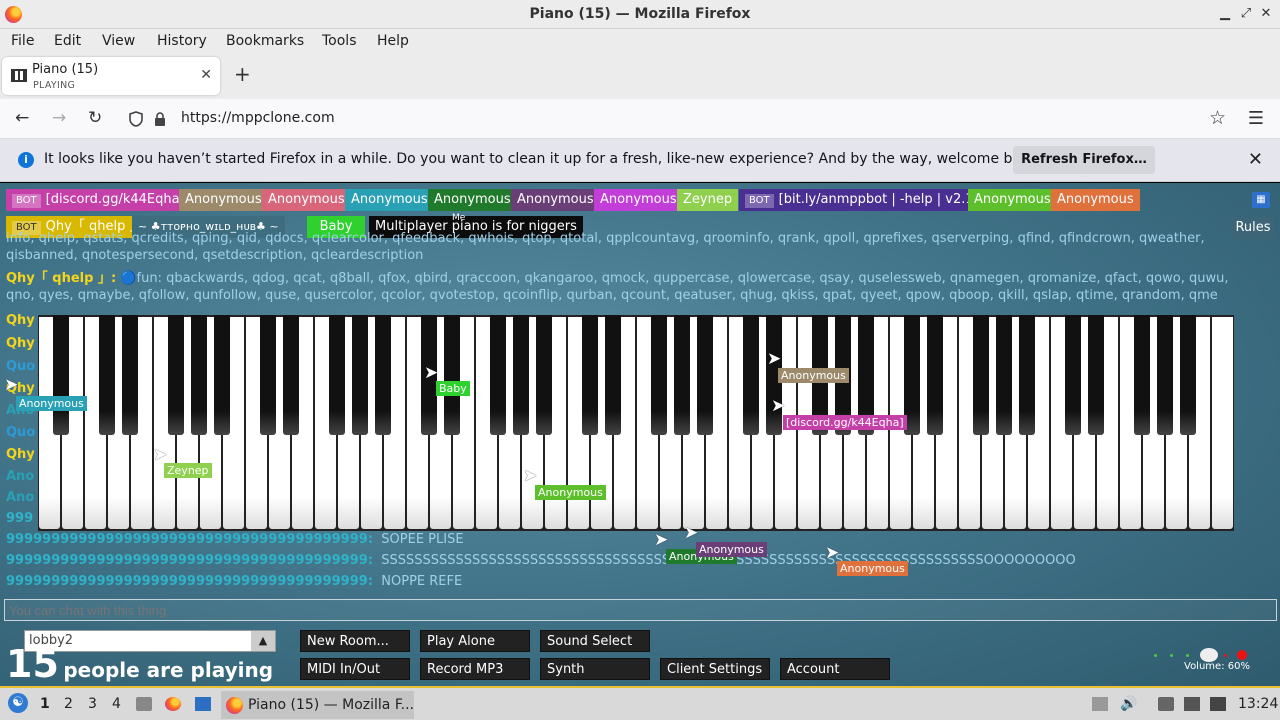  What do you see at coordinates (116, 704) in the screenshot?
I see `workspace-4: 4` at bounding box center [116, 704].